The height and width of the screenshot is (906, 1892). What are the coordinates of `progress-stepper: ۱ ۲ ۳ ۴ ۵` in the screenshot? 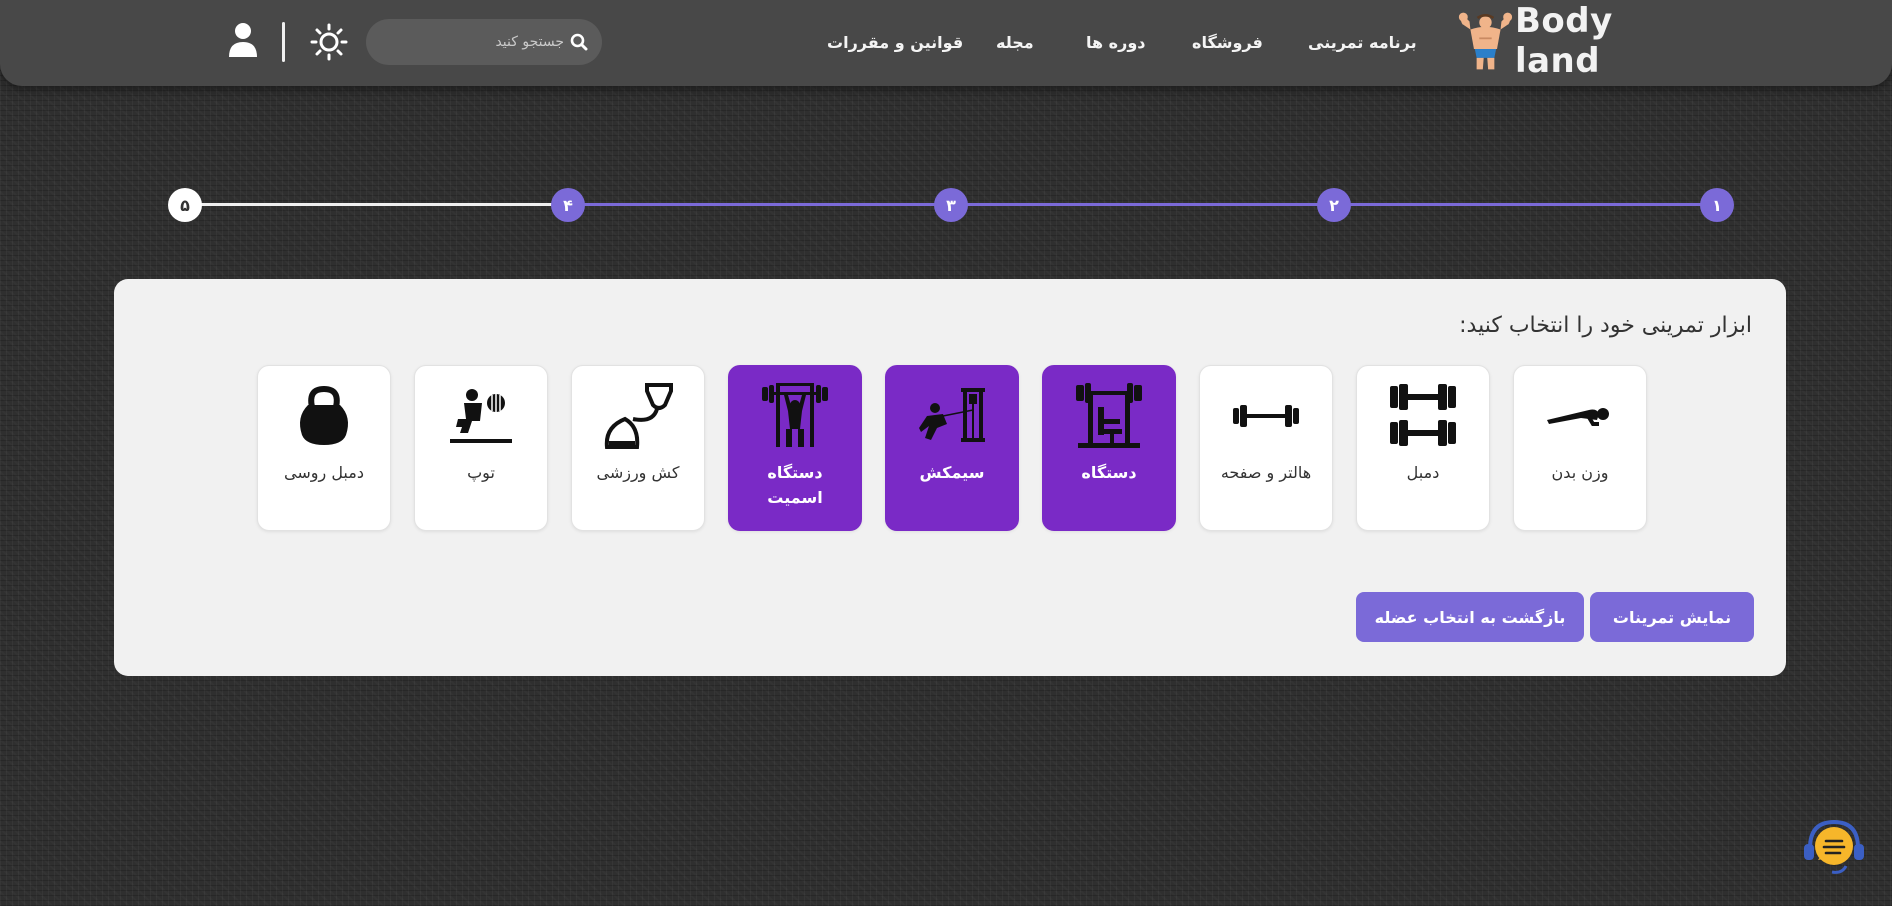 It's located at (951, 205).